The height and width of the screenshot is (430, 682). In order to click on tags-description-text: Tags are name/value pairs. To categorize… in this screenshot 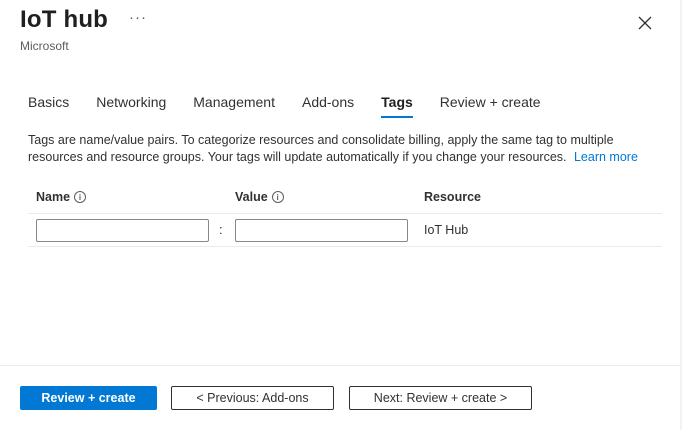, I will do `click(321, 148)`.